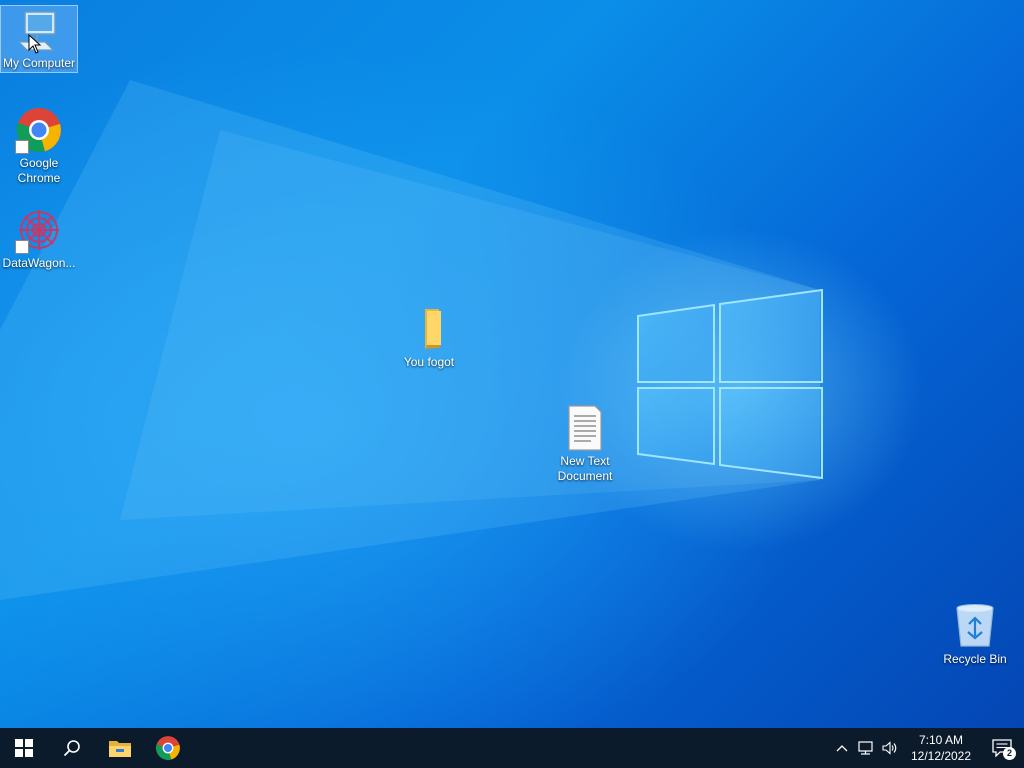 The image size is (1024, 768). I want to click on start-button, so click(24, 748).